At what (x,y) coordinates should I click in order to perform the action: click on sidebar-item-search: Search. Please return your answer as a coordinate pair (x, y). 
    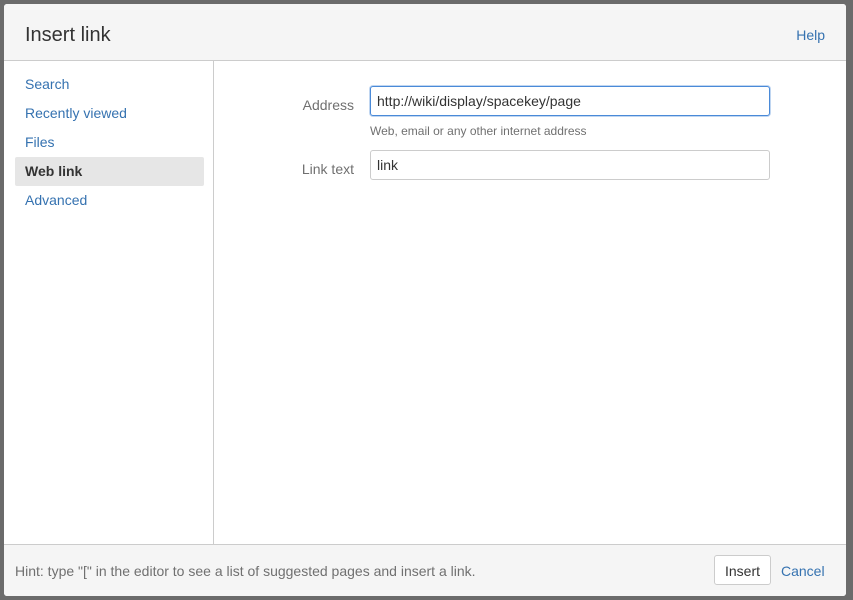
    Looking at the image, I should click on (109, 84).